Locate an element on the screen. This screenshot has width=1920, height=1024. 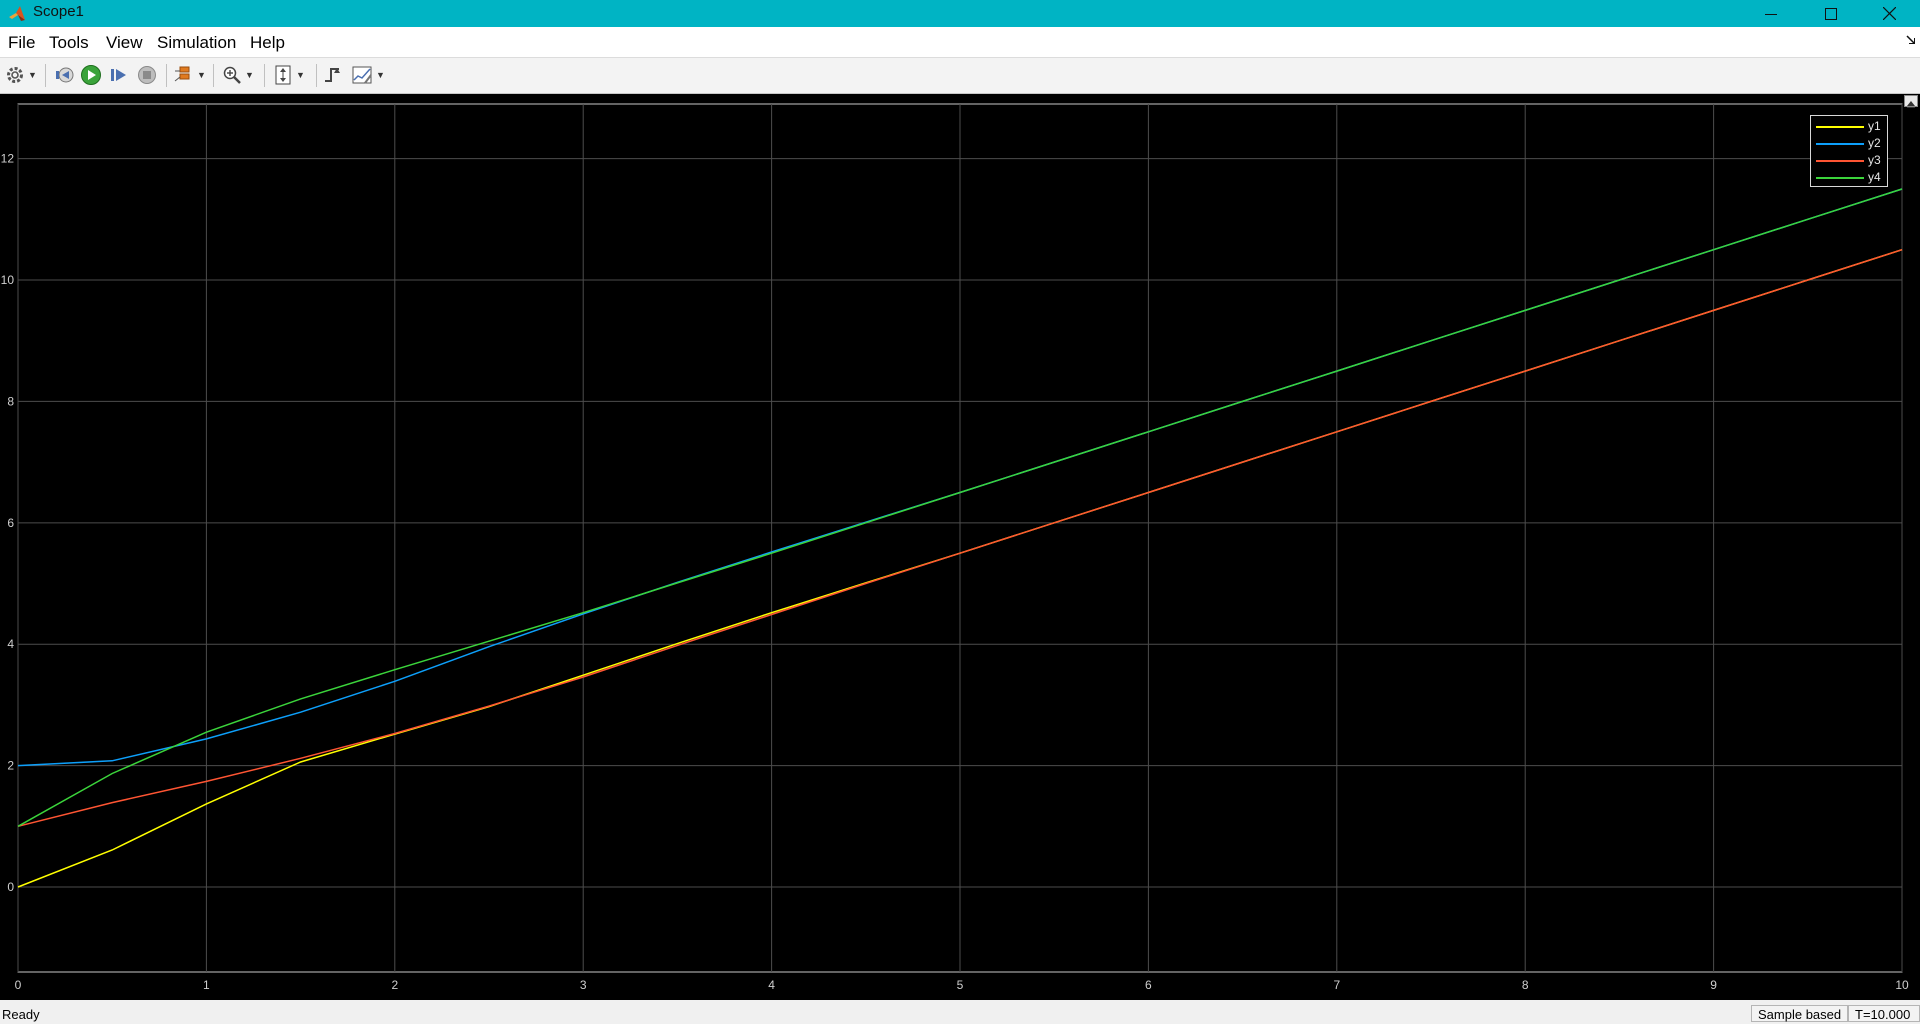
step-back-button is located at coordinates (64, 75).